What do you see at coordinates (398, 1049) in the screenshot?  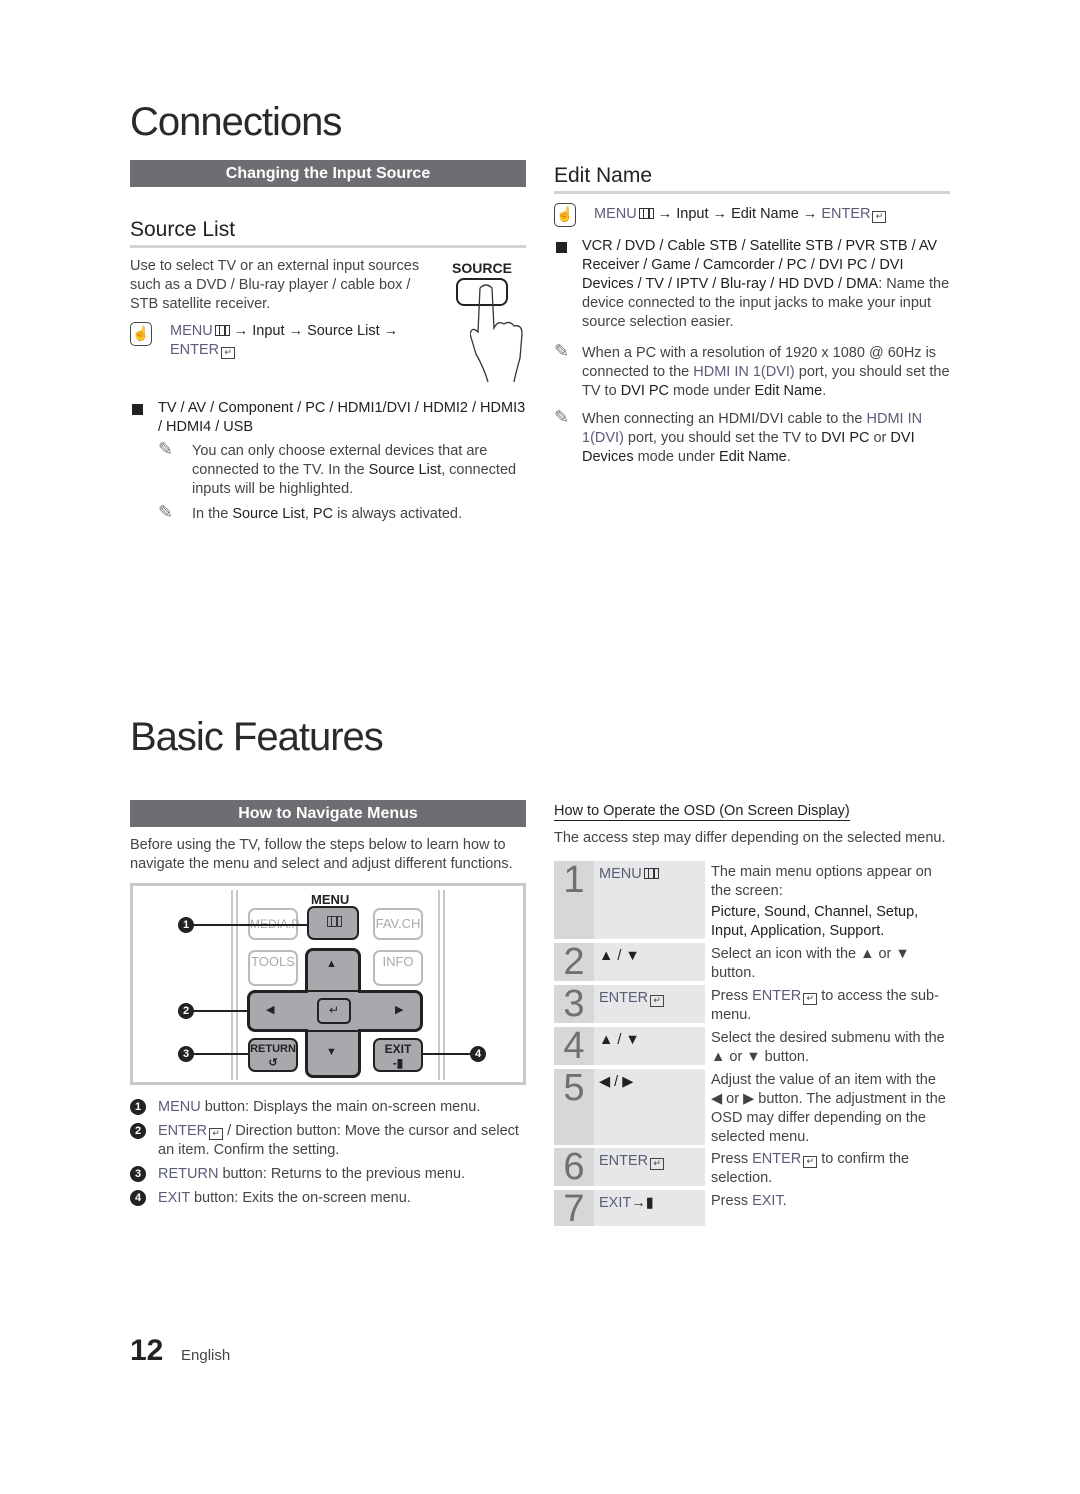 I see `exit-label: EXIT` at bounding box center [398, 1049].